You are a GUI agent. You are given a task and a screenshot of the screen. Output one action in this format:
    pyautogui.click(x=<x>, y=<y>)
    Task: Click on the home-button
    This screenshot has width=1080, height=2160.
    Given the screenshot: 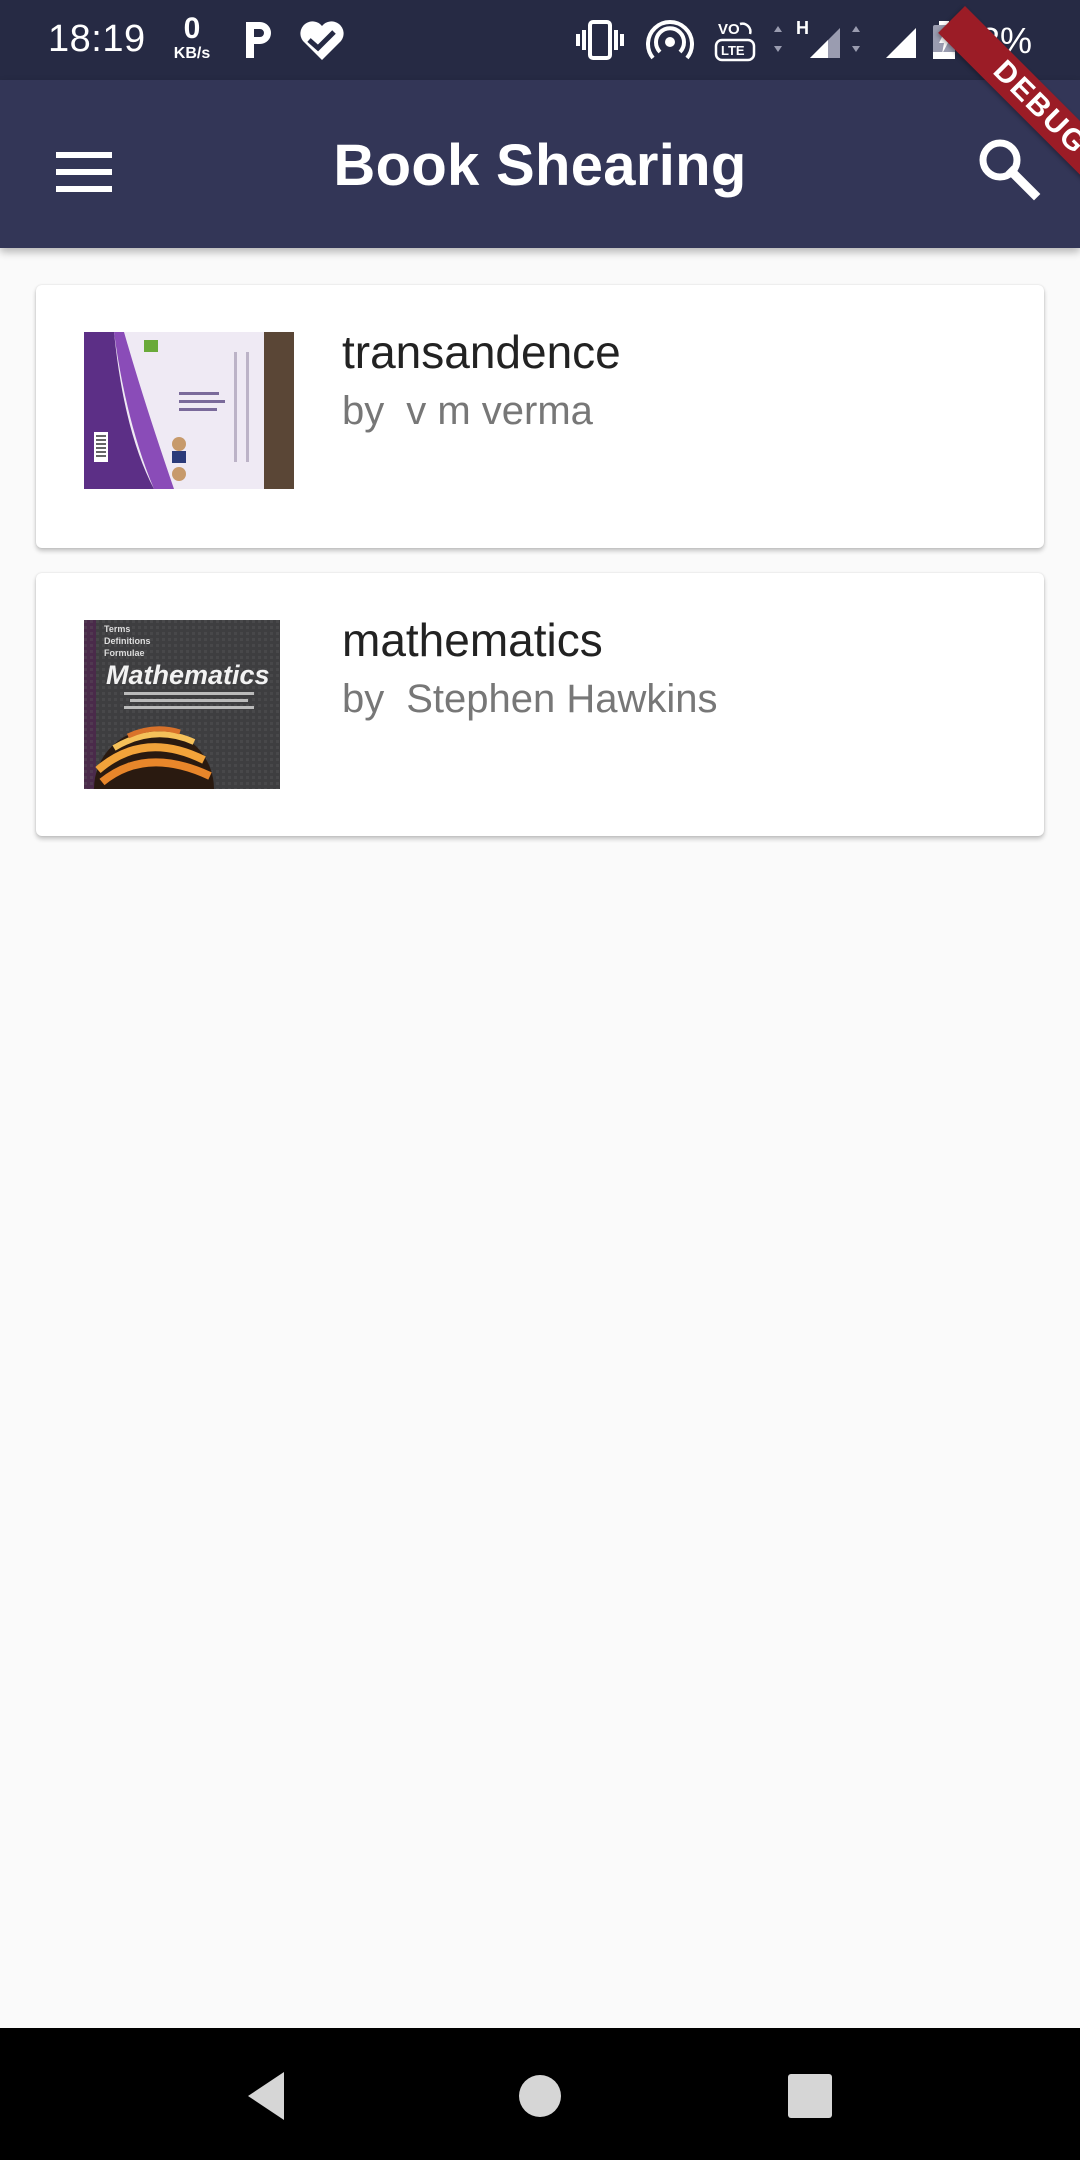 What is the action you would take?
    pyautogui.click(x=540, y=2096)
    